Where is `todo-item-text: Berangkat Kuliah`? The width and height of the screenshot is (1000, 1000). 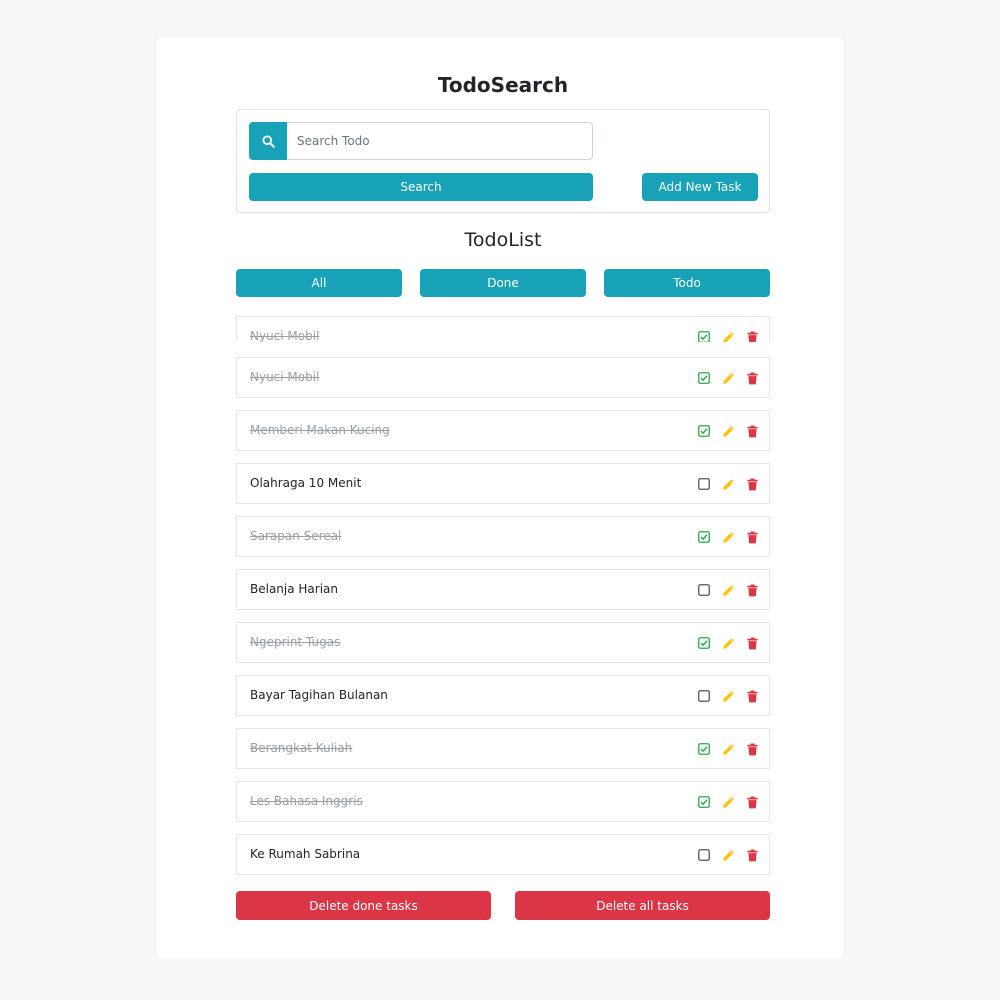
todo-item-text: Berangkat Kuliah is located at coordinates (301, 748).